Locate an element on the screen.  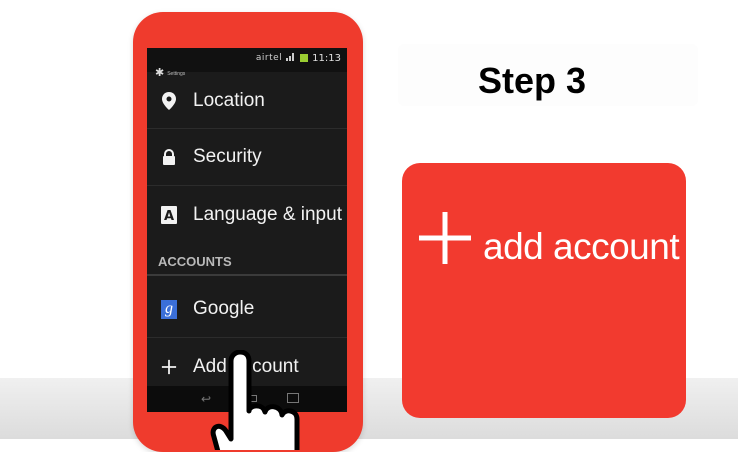
section-header-accounts: ACCOUNTS is located at coordinates (195, 261).